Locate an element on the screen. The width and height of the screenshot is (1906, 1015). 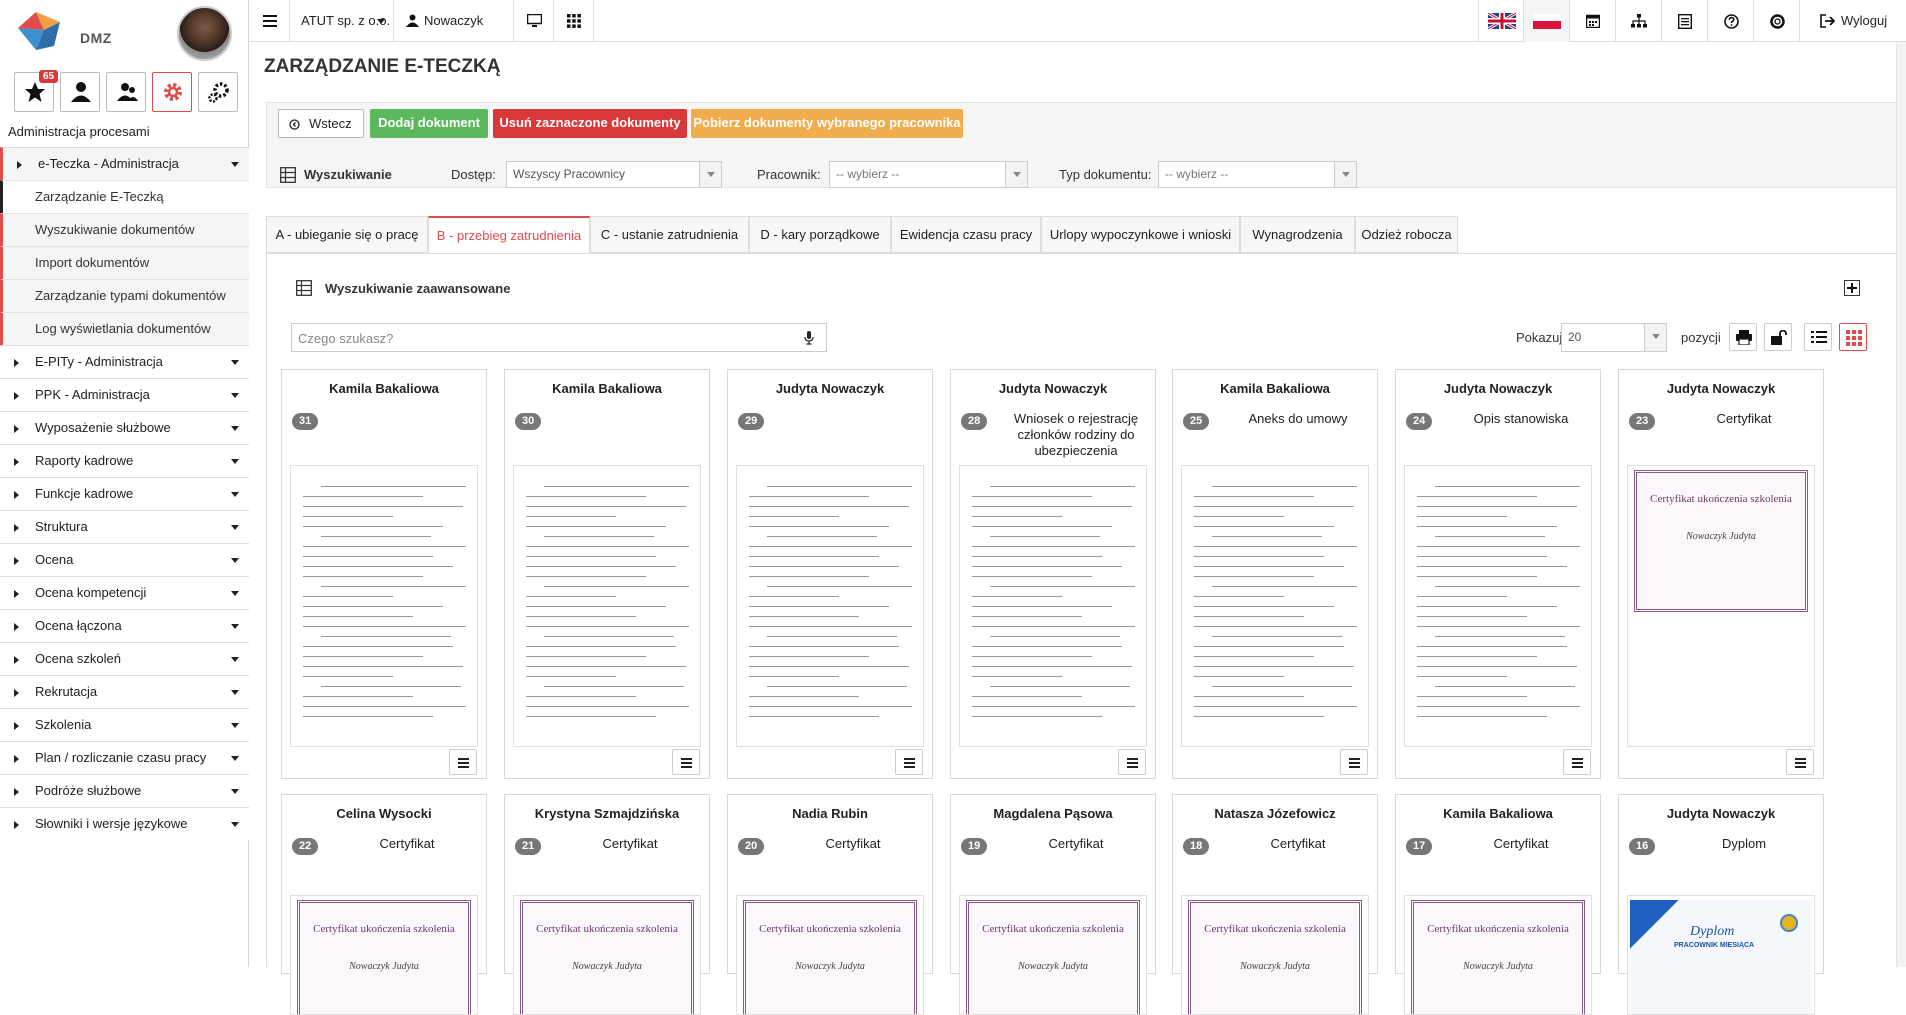
sidebar-item: Plan / rozliczanie czasu pracy is located at coordinates (124, 757).